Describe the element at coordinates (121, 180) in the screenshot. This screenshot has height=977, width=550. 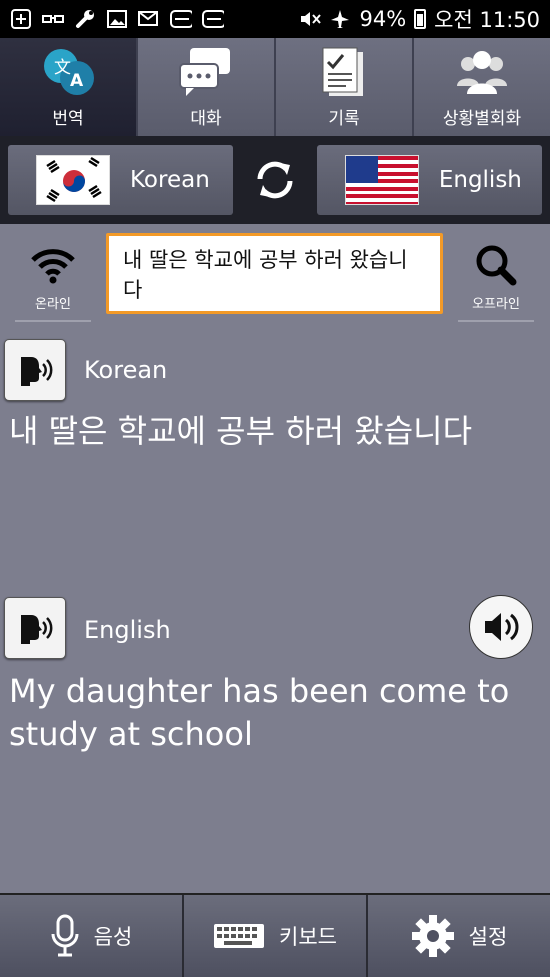
I see `source-language-button: Korean` at that location.